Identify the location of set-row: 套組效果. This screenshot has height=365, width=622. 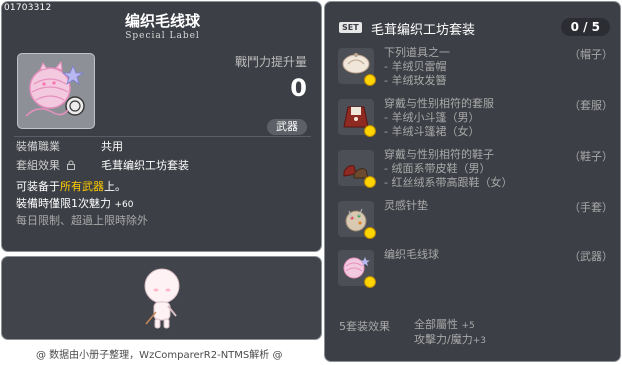
(45, 165).